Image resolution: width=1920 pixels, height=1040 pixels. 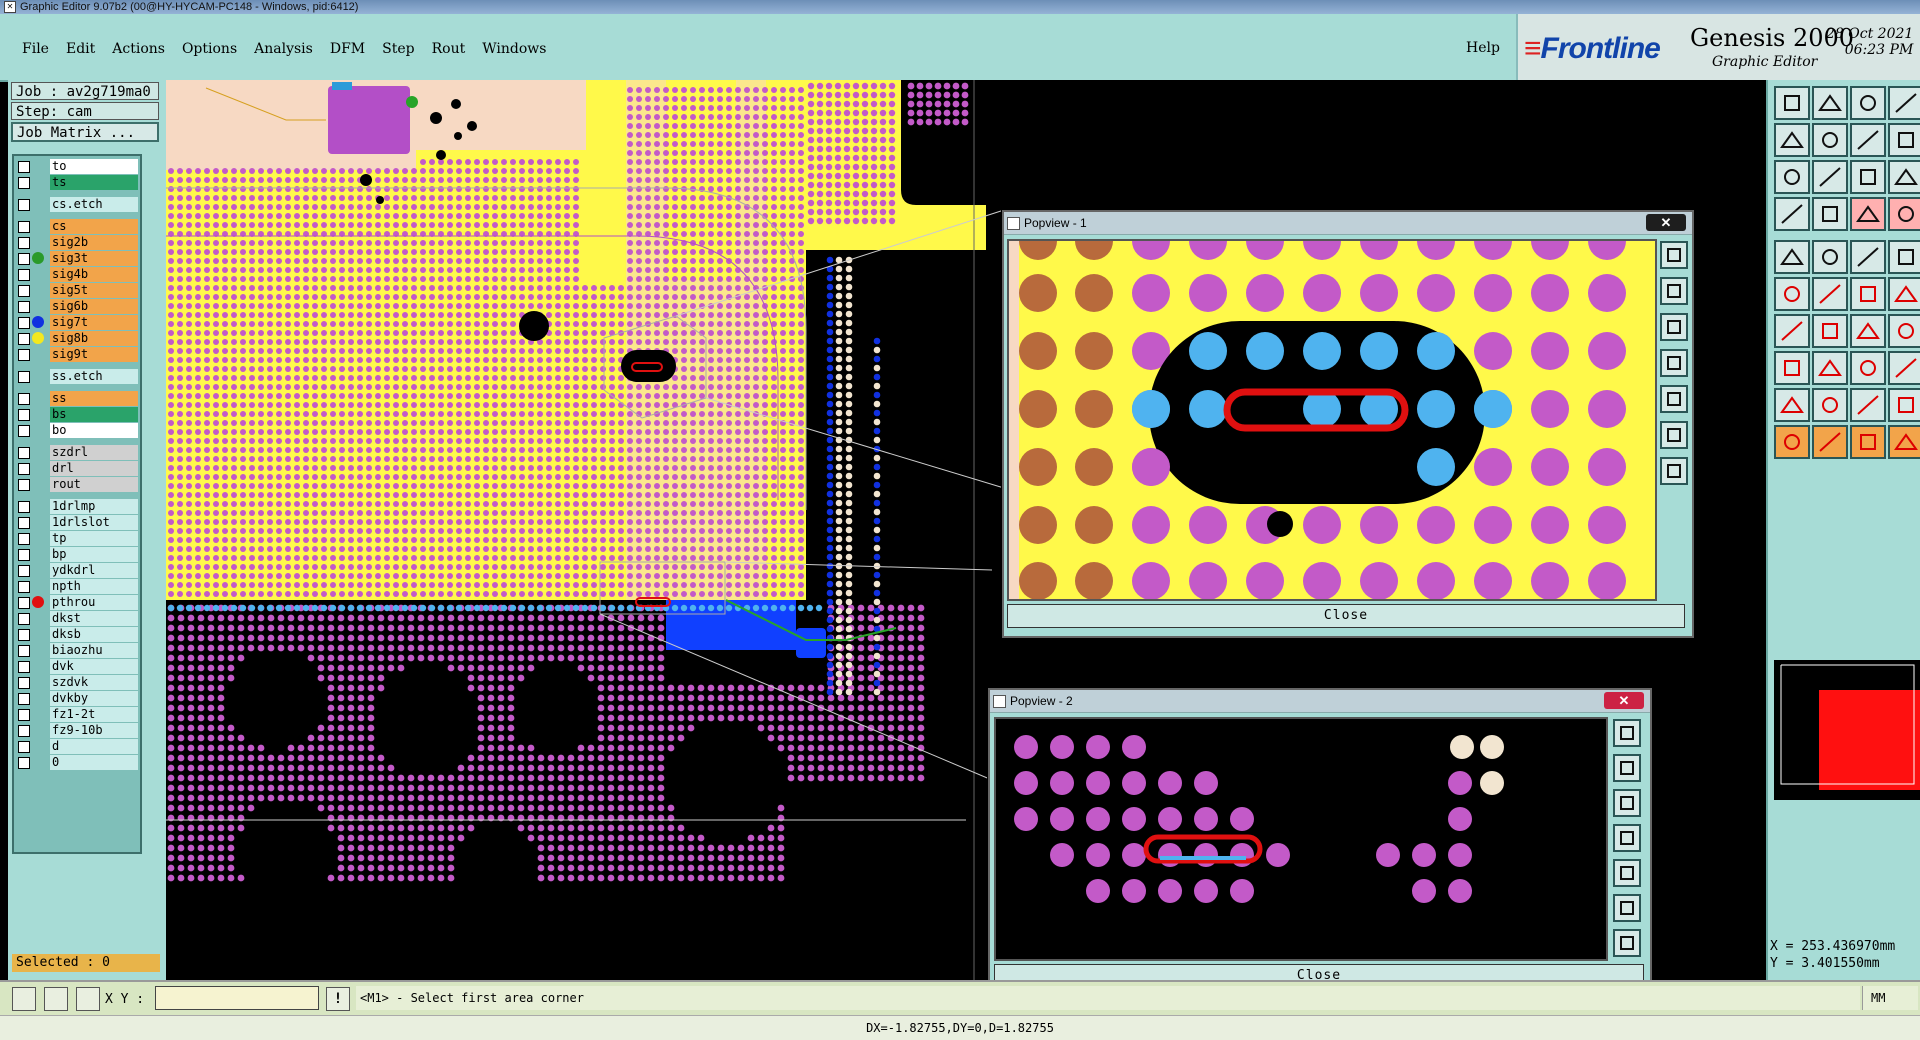 I want to click on help-icon, so click(x=1904, y=177).